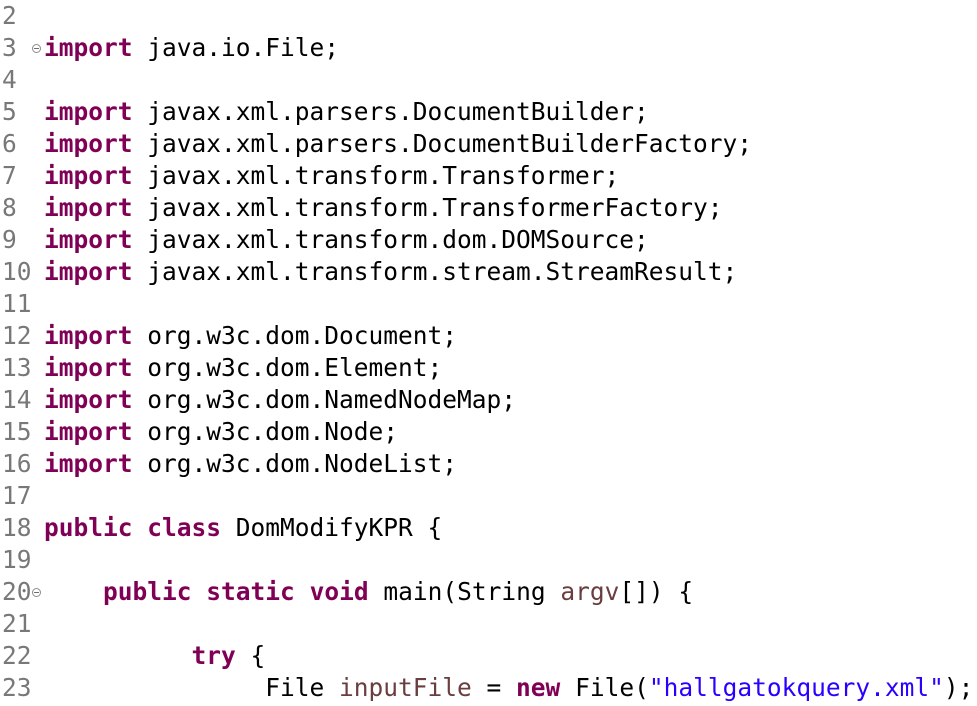  I want to click on code-line: 14 import org.w3c.dom.NamedNodeMap;, so click(488, 400).